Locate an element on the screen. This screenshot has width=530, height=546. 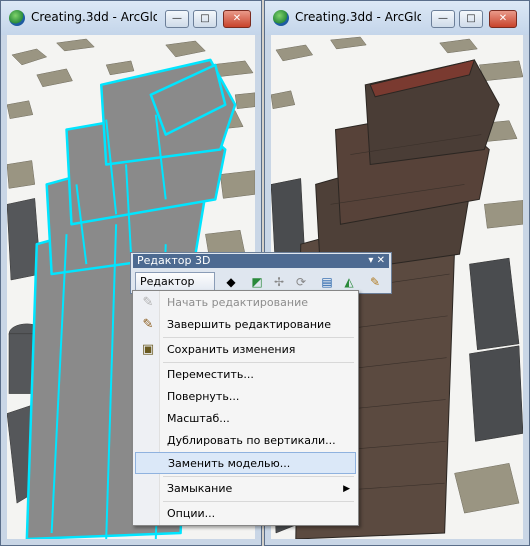
right-window-title: Creating.3dd - ArcGlo is located at coordinates (358, 17).